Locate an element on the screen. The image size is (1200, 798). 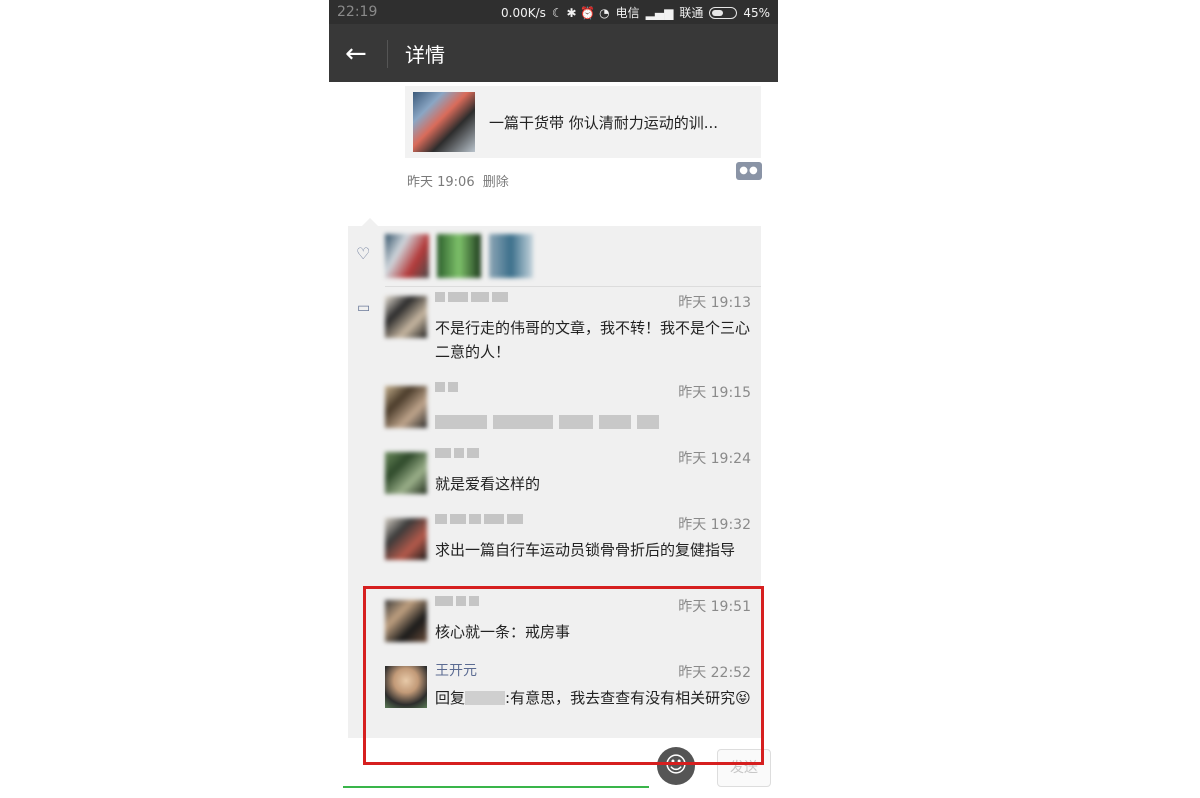
comment-time: 昨天 19:15 is located at coordinates (714, 393).